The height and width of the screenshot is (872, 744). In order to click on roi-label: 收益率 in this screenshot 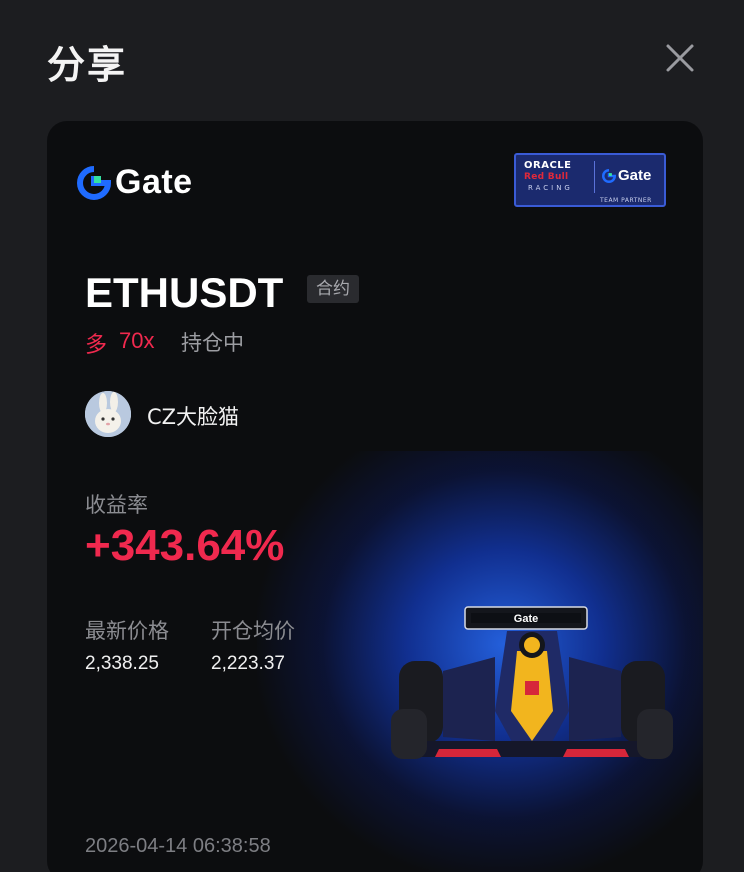, I will do `click(116, 505)`.